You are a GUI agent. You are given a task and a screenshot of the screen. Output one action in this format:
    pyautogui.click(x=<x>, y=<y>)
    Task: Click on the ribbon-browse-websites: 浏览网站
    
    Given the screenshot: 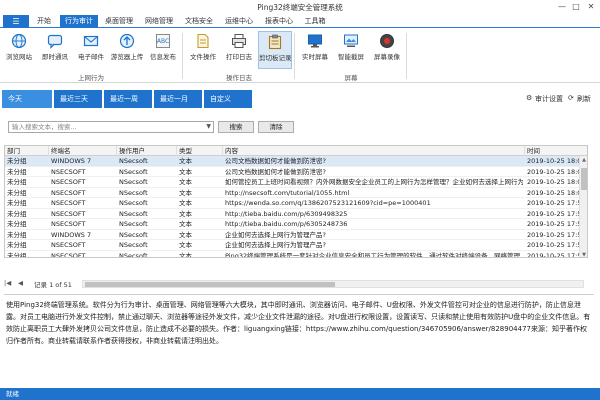 What is the action you would take?
    pyautogui.click(x=19, y=50)
    